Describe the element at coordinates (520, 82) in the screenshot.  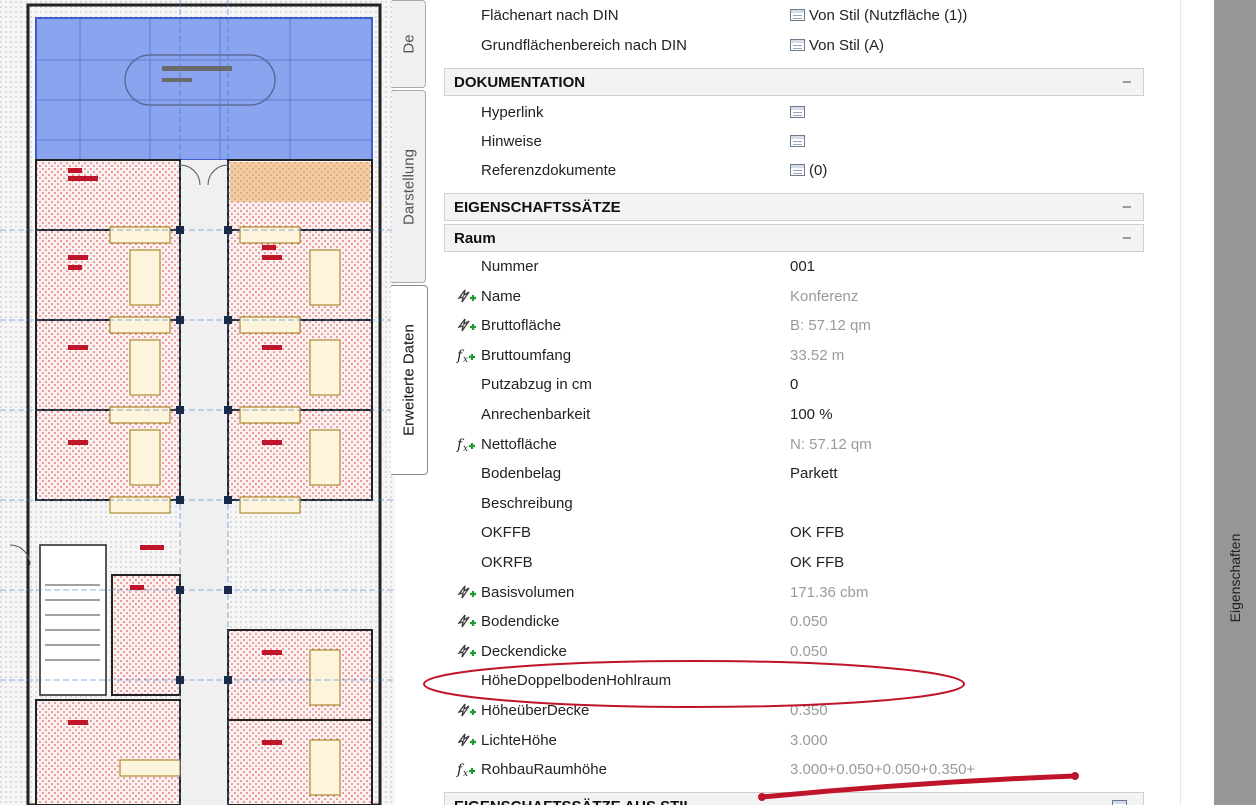
I see `section-title: DOKUMENTATION` at that location.